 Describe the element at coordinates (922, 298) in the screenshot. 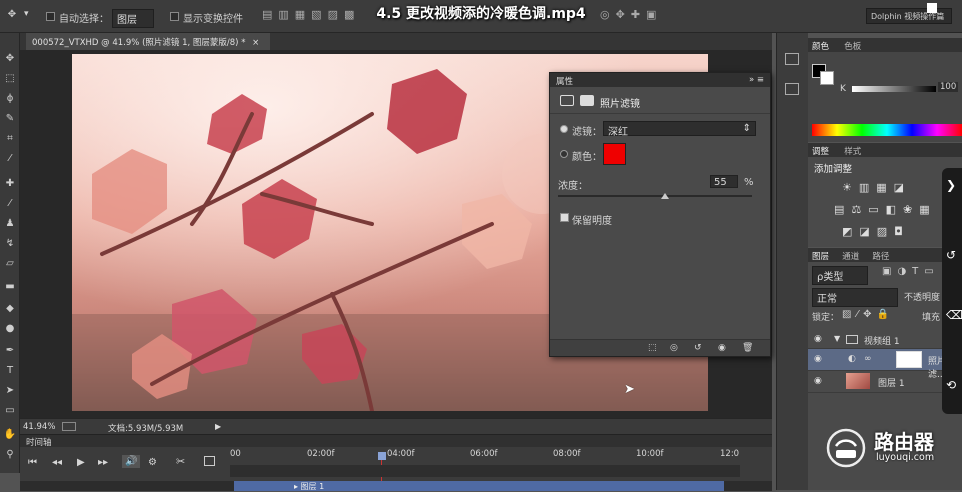

I see `opacity-label: 不透明度` at that location.